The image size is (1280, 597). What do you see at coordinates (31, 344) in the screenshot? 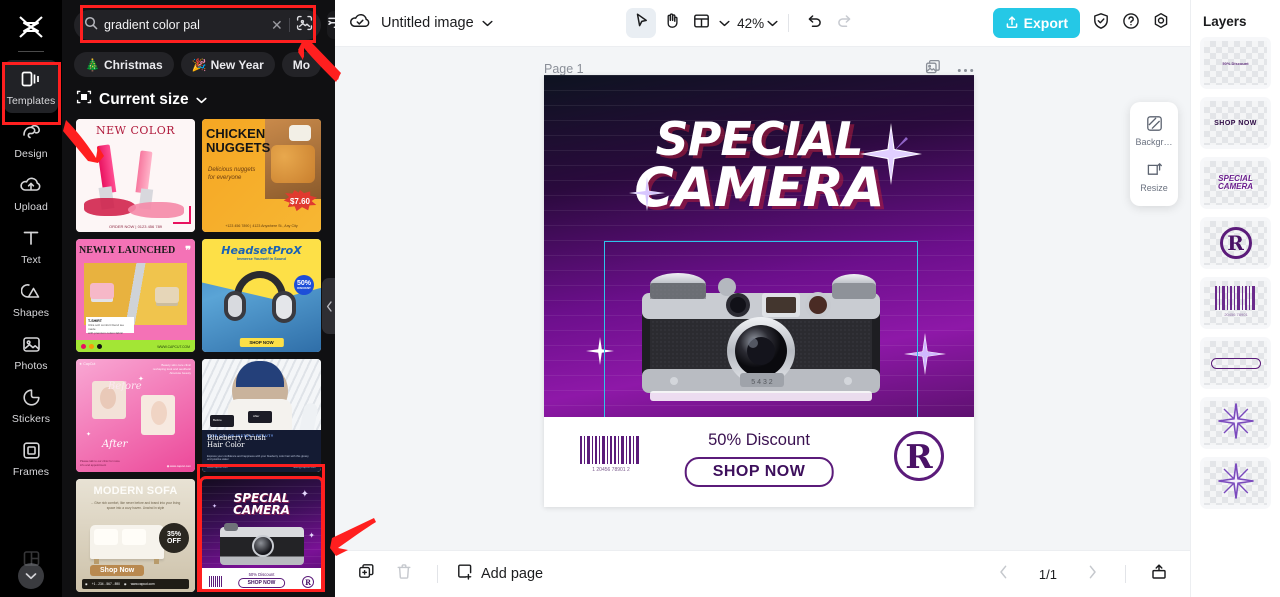
I see `photos-icon` at bounding box center [31, 344].